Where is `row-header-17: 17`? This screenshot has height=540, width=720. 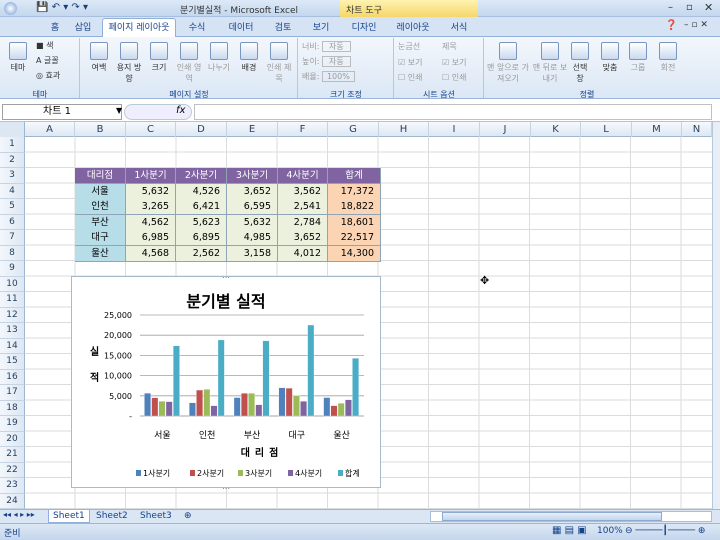
row-header-17: 17 is located at coordinates (12, 393).